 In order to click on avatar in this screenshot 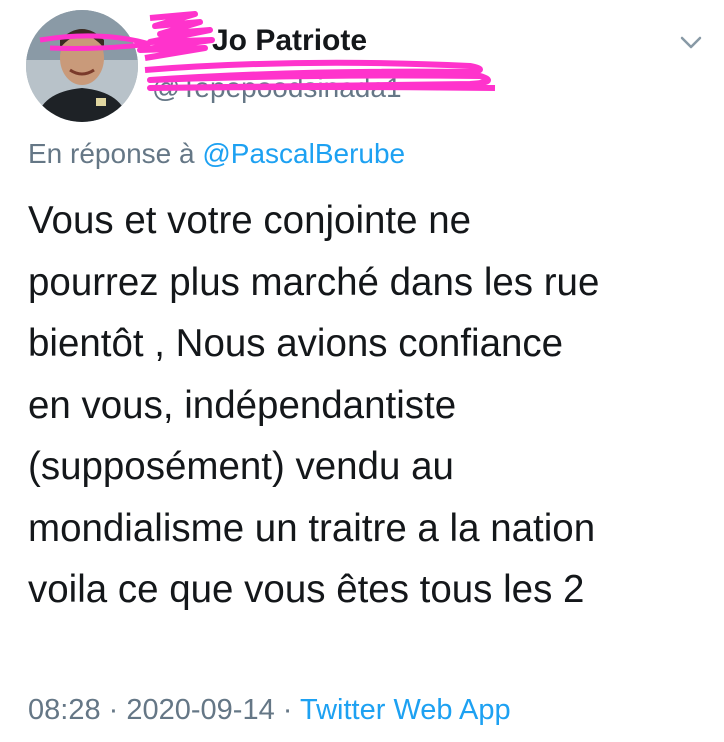, I will do `click(82, 66)`.